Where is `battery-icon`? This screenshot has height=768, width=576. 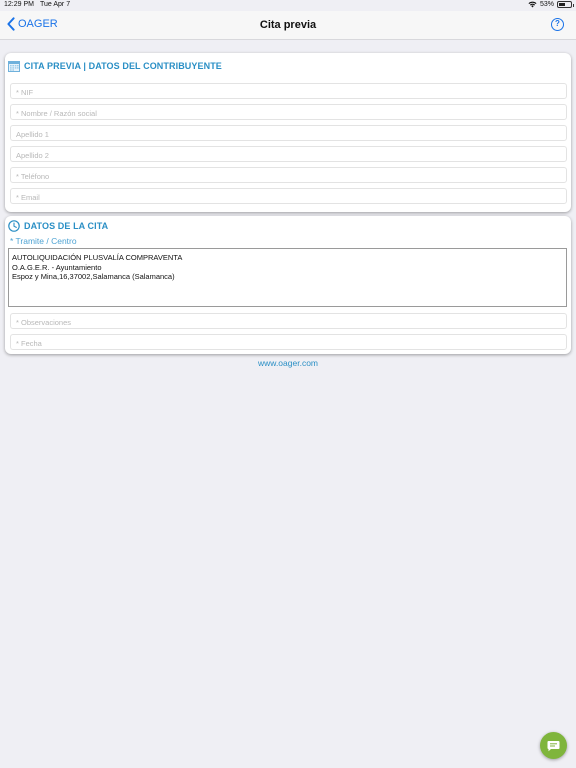
battery-icon is located at coordinates (565, 4).